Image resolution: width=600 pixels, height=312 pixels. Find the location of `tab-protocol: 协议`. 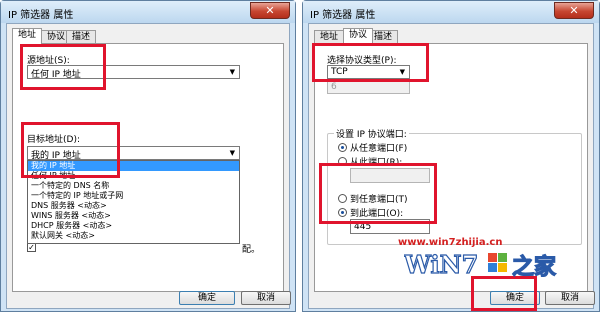

tab-protocol: 协议 is located at coordinates (358, 36).